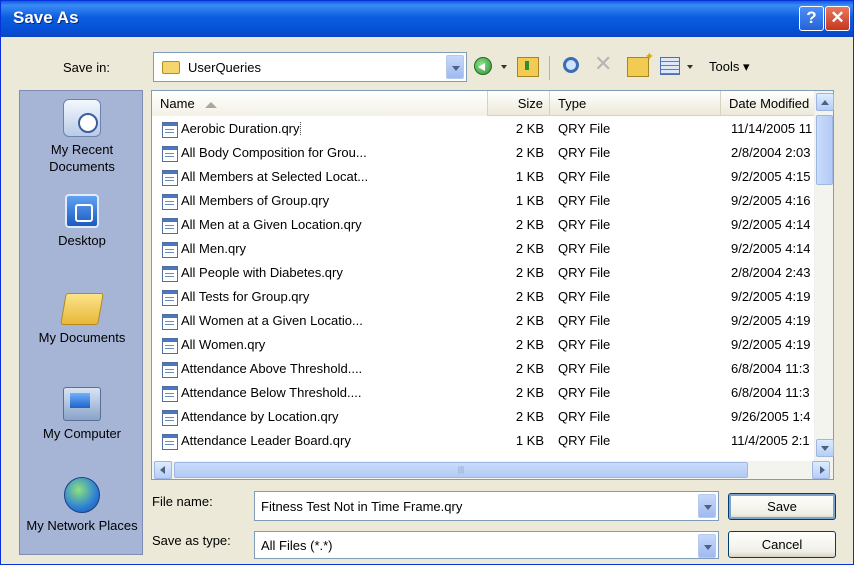  What do you see at coordinates (82, 525) in the screenshot?
I see `place-label: My Network Places` at bounding box center [82, 525].